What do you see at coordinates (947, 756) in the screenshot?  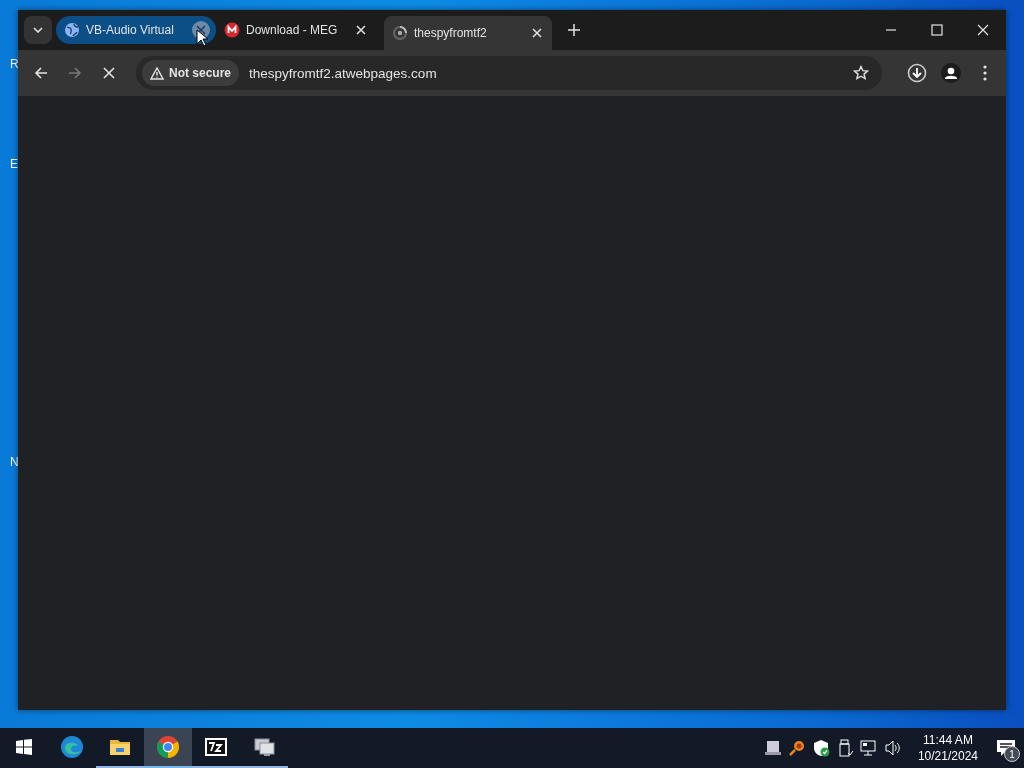 I see `clock-date: 10/21/2024` at bounding box center [947, 756].